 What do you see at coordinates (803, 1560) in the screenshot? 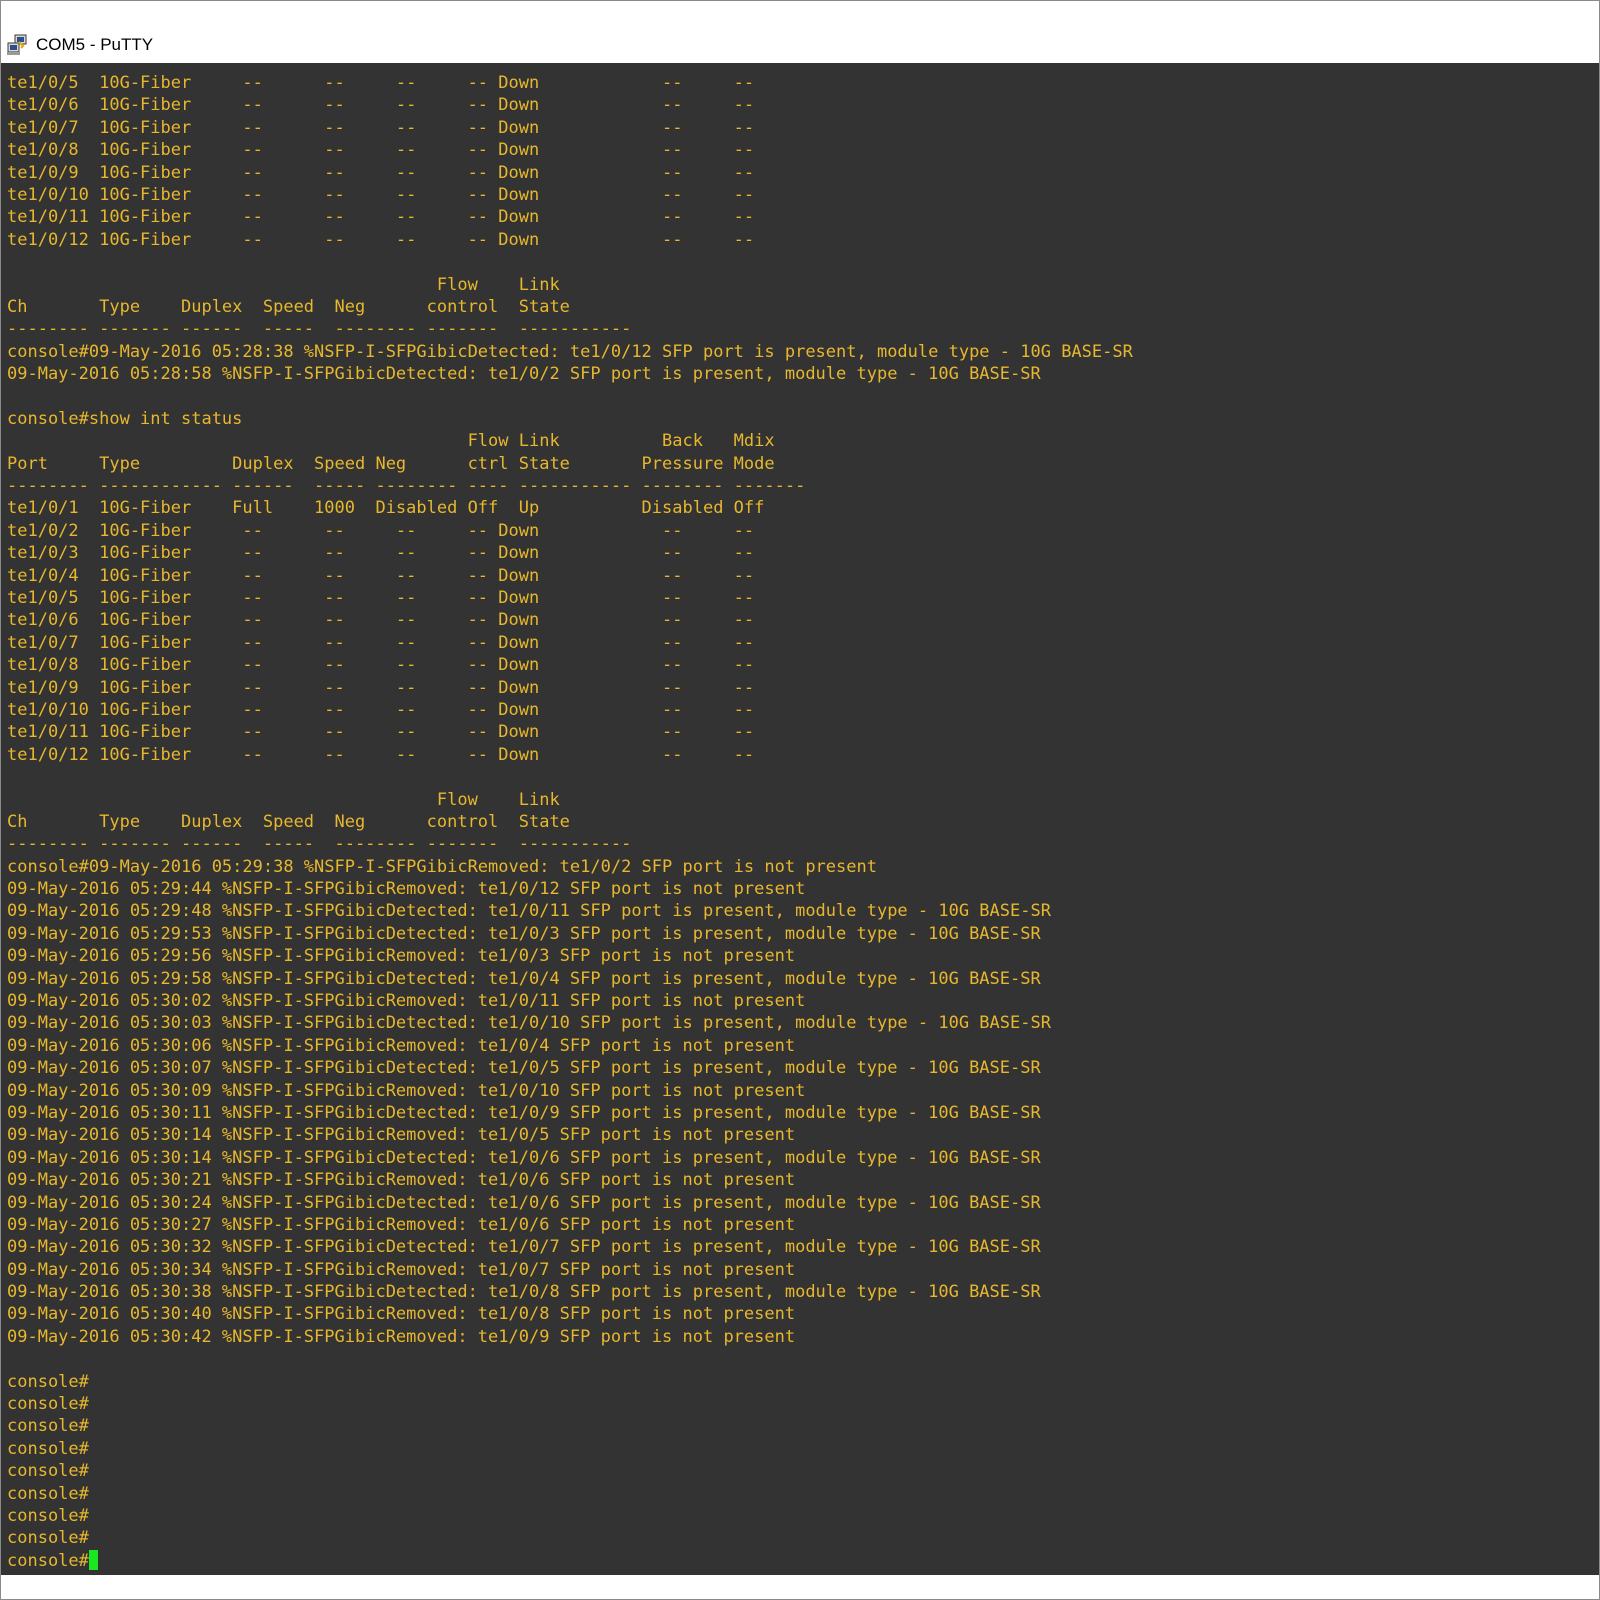
I see `terminal-prompt-line: console#` at bounding box center [803, 1560].